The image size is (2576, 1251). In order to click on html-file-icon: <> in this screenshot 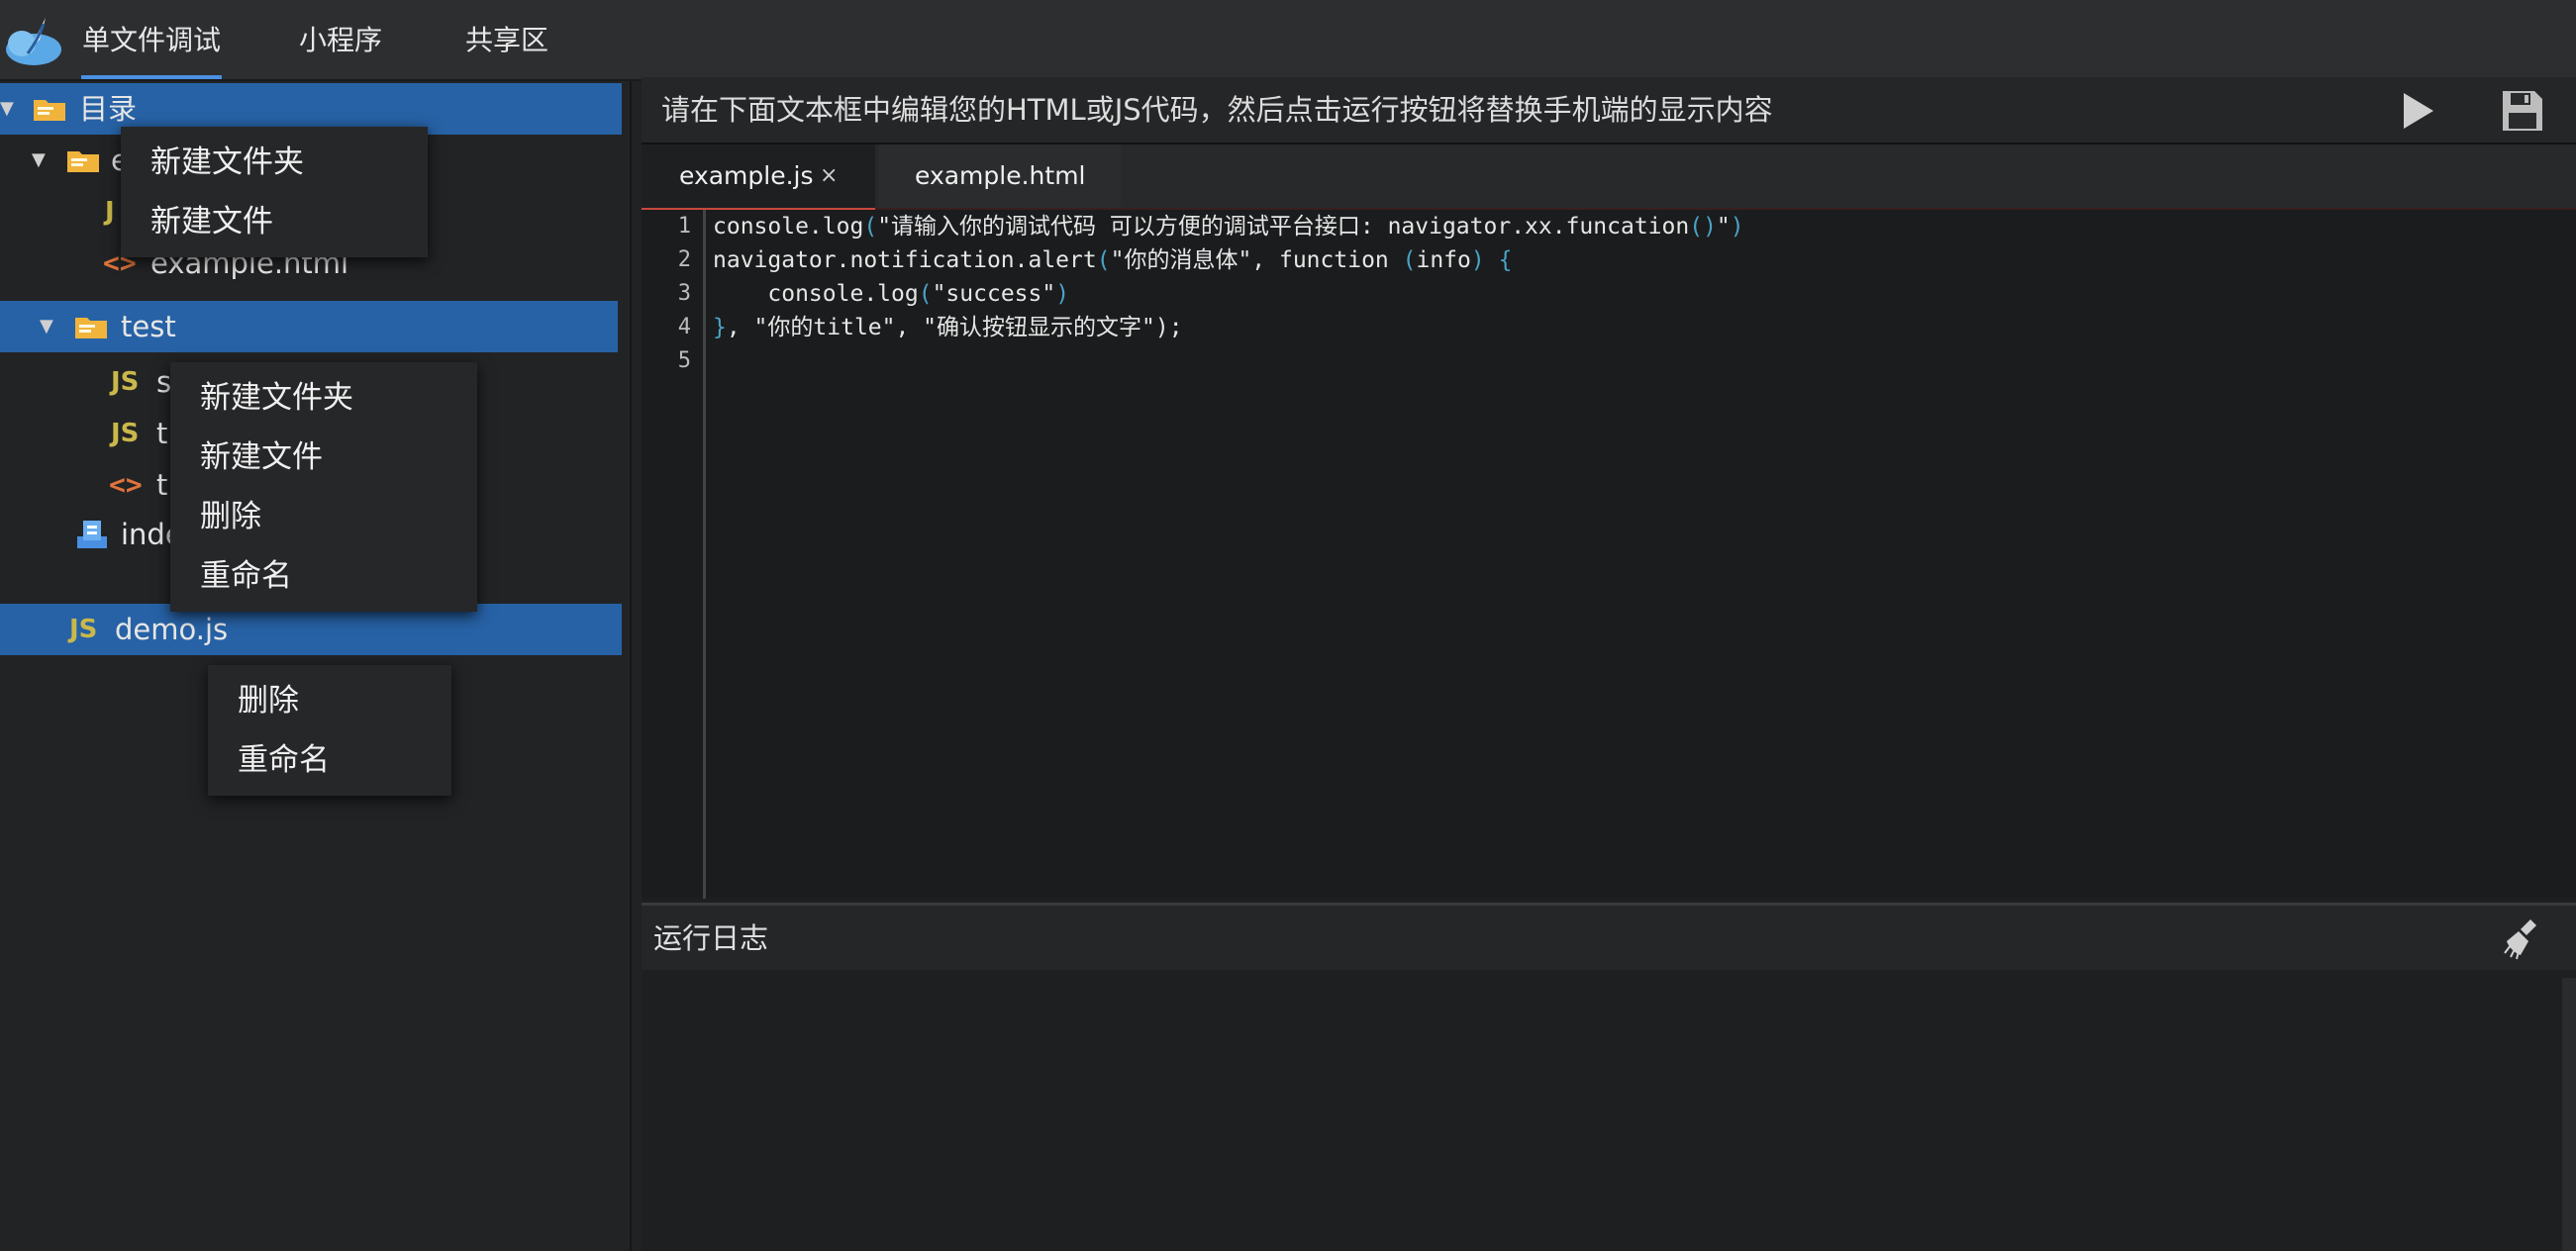, I will do `click(126, 484)`.